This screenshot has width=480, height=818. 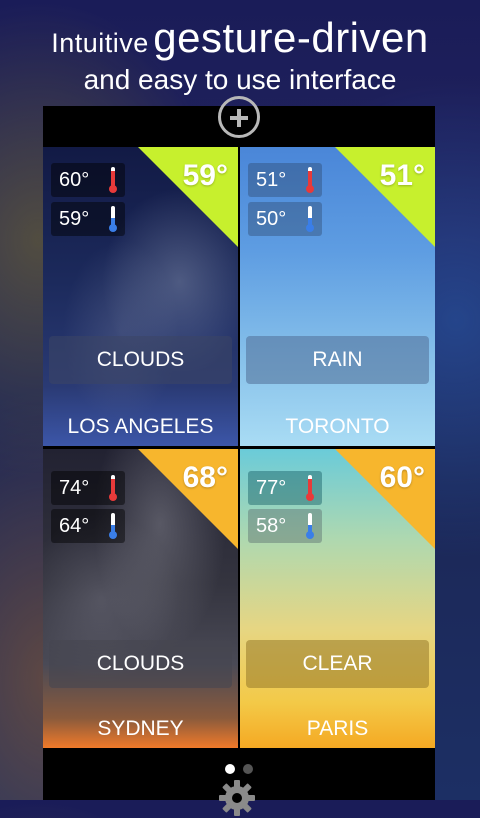 What do you see at coordinates (74, 488) in the screenshot?
I see `high-temp: 74°` at bounding box center [74, 488].